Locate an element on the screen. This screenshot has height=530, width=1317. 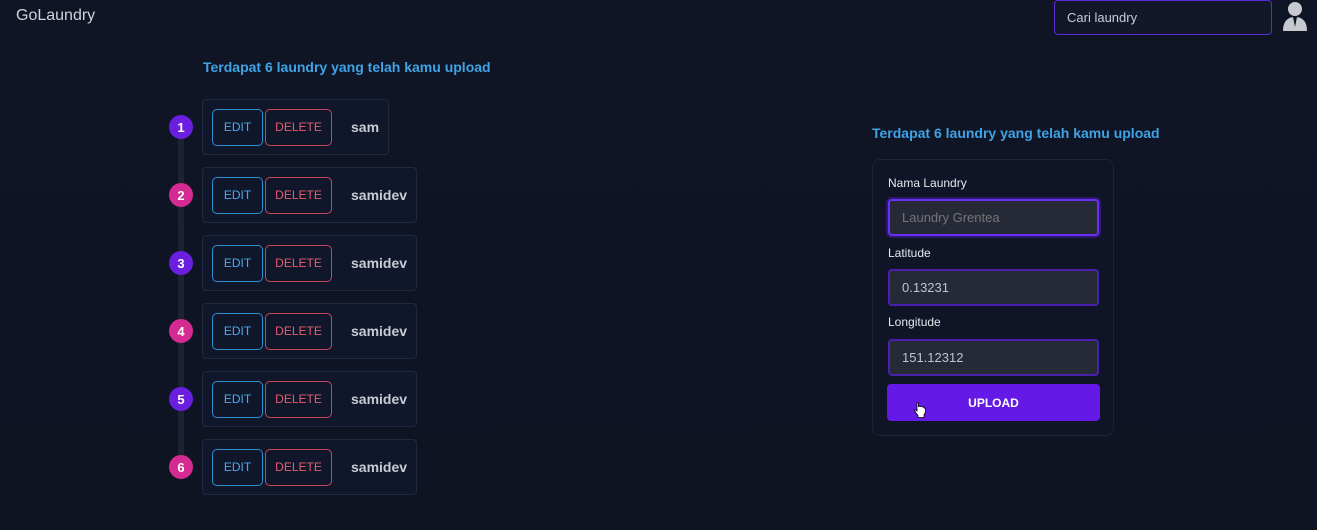
user-avatar-icon is located at coordinates (1295, 16).